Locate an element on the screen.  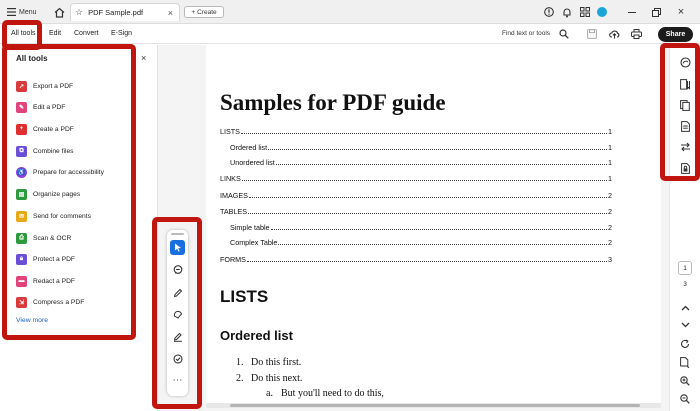
document-tab: ☆ PDF Sample.pdf × is located at coordinates (125, 12).